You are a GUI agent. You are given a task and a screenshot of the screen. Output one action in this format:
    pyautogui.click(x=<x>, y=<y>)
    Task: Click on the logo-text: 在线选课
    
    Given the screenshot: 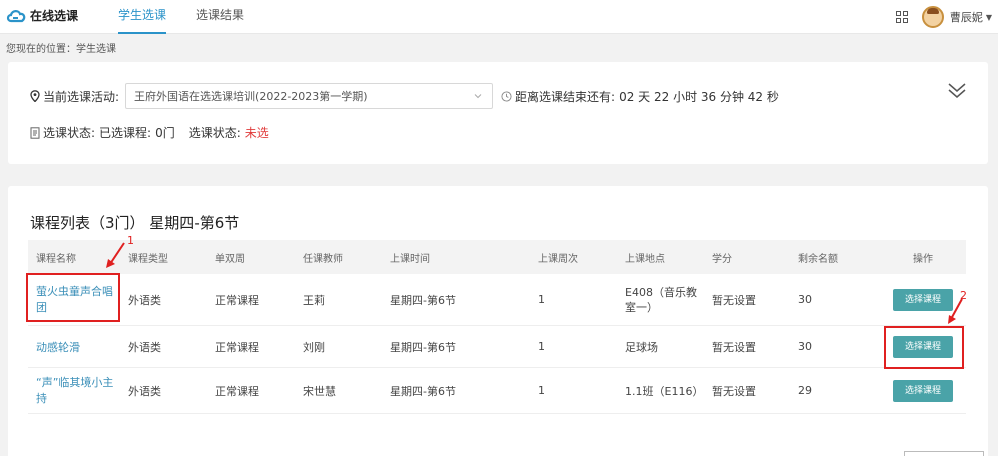 What is the action you would take?
    pyautogui.click(x=54, y=16)
    